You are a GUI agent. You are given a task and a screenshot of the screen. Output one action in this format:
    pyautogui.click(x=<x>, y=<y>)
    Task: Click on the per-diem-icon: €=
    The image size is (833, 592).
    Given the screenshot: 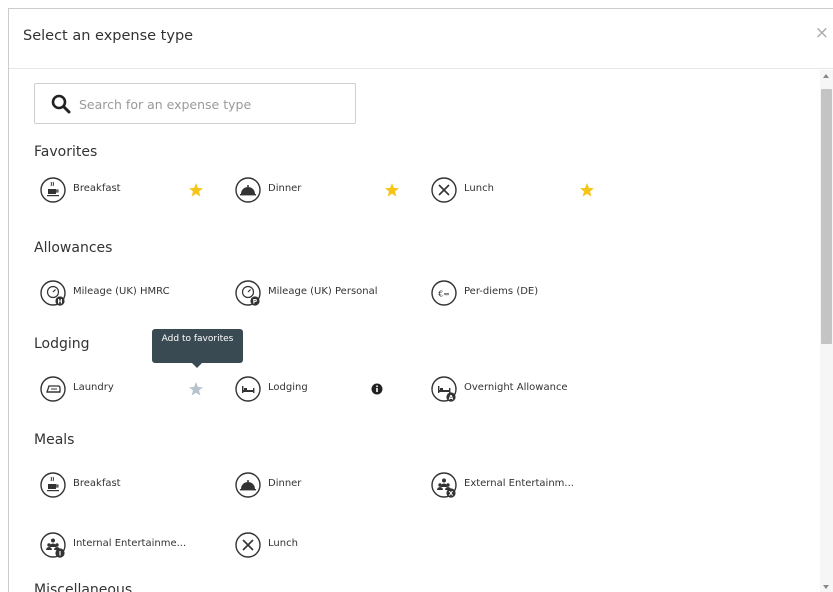 What is the action you would take?
    pyautogui.click(x=444, y=293)
    